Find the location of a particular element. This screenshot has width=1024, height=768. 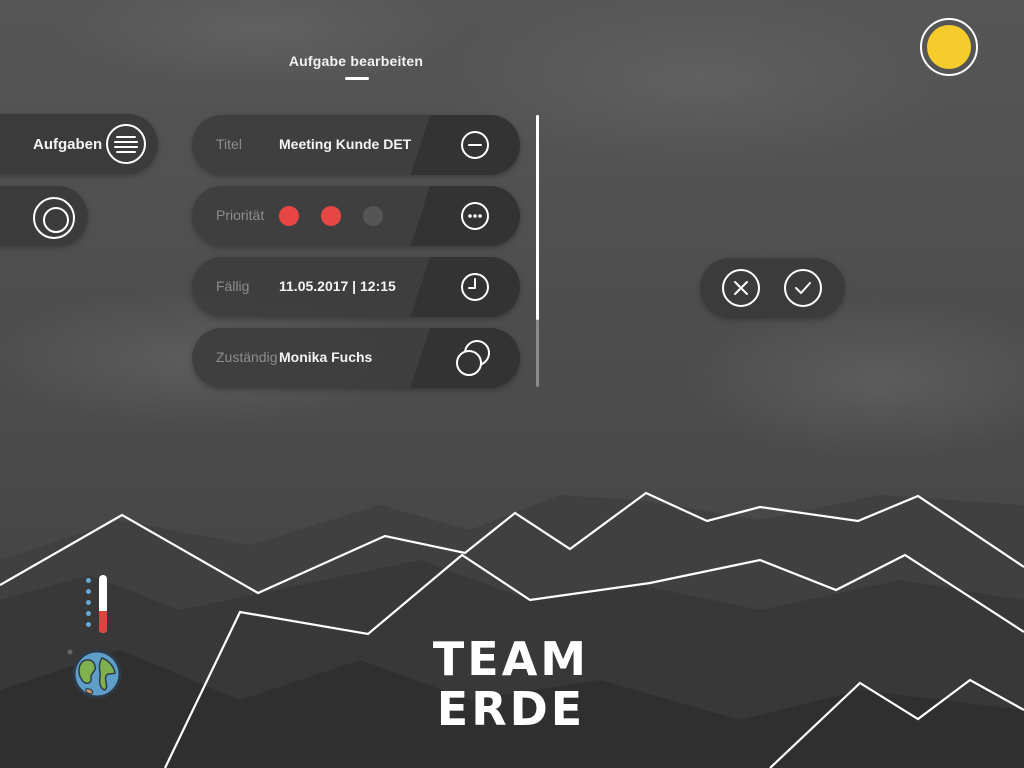

title-underline is located at coordinates (357, 78).